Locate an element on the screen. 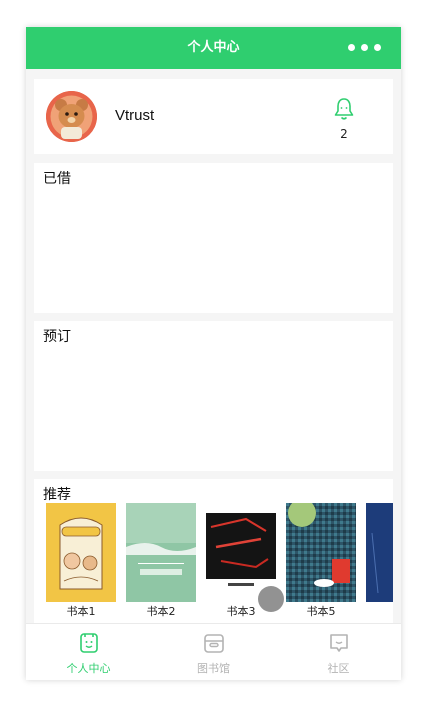 This screenshot has height=716, width=428. page-title: 个人中心 is located at coordinates (213, 47).